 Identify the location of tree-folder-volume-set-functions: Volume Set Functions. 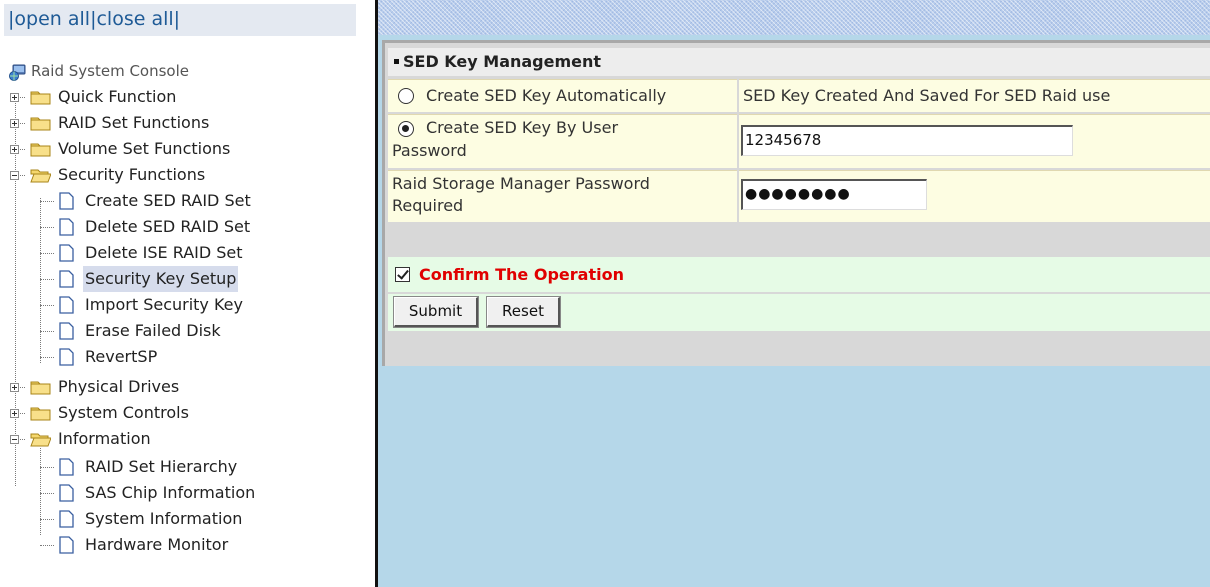
(188, 149).